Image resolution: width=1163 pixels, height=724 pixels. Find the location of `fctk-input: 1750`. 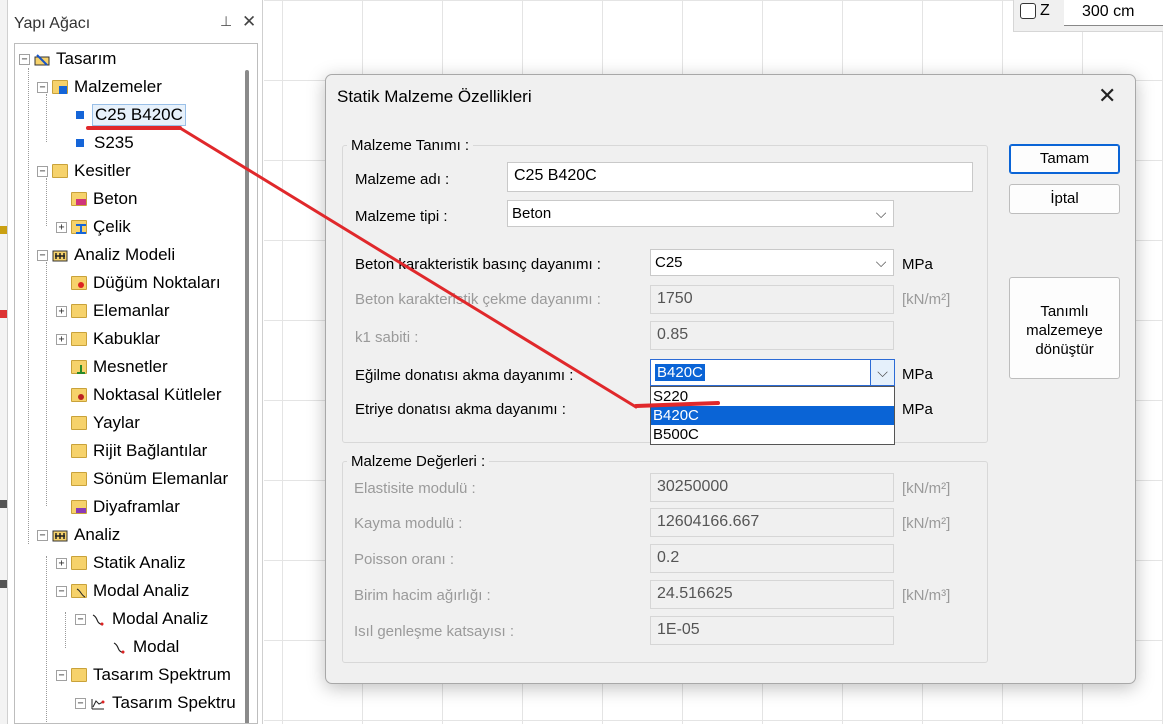

fctk-input: 1750 is located at coordinates (772, 299).